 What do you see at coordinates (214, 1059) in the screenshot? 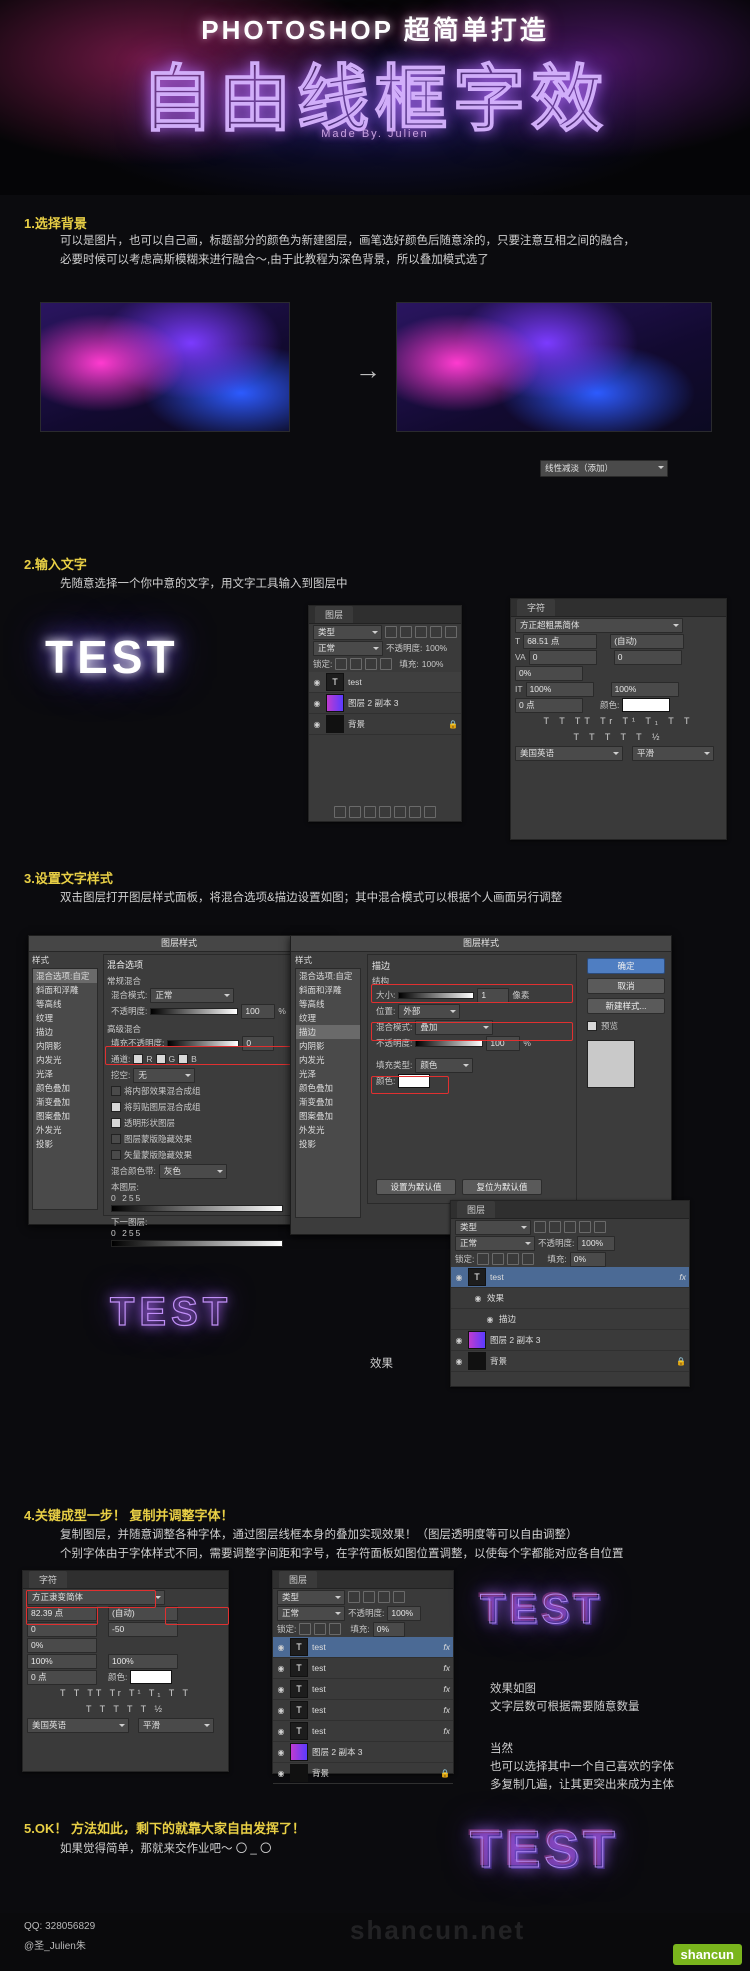
I see `channels-row: 通道: R G B` at bounding box center [214, 1059].